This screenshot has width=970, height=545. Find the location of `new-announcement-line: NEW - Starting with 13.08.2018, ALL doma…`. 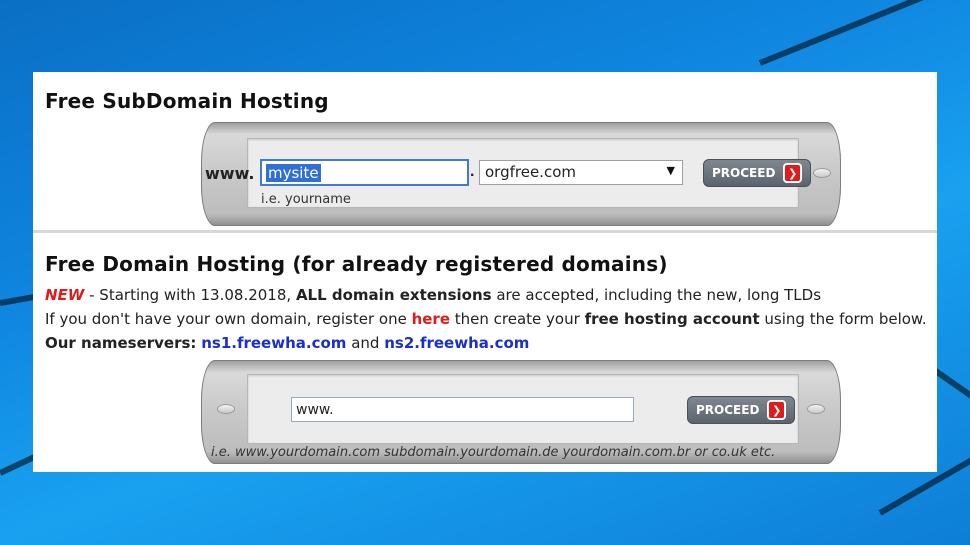

new-announcement-line: NEW - Starting with 13.08.2018, ALL doma… is located at coordinates (433, 295).